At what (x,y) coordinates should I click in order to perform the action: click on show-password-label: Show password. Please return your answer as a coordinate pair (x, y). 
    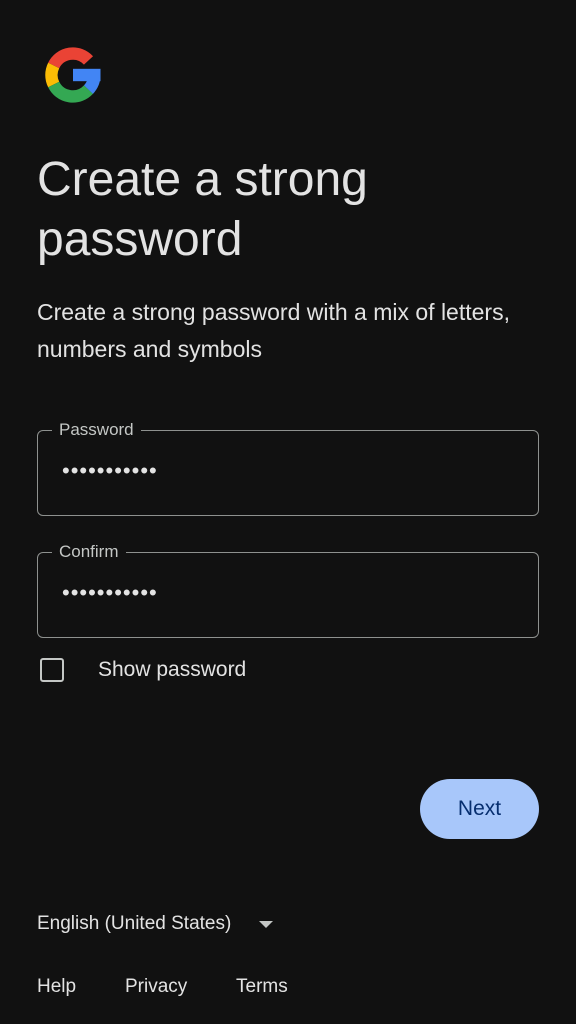
    Looking at the image, I should click on (172, 669).